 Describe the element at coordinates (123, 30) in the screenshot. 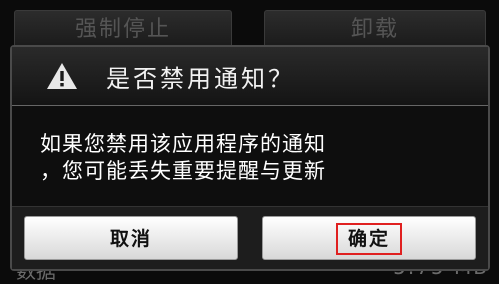

I see `force-stop-button: 强制停止` at that location.